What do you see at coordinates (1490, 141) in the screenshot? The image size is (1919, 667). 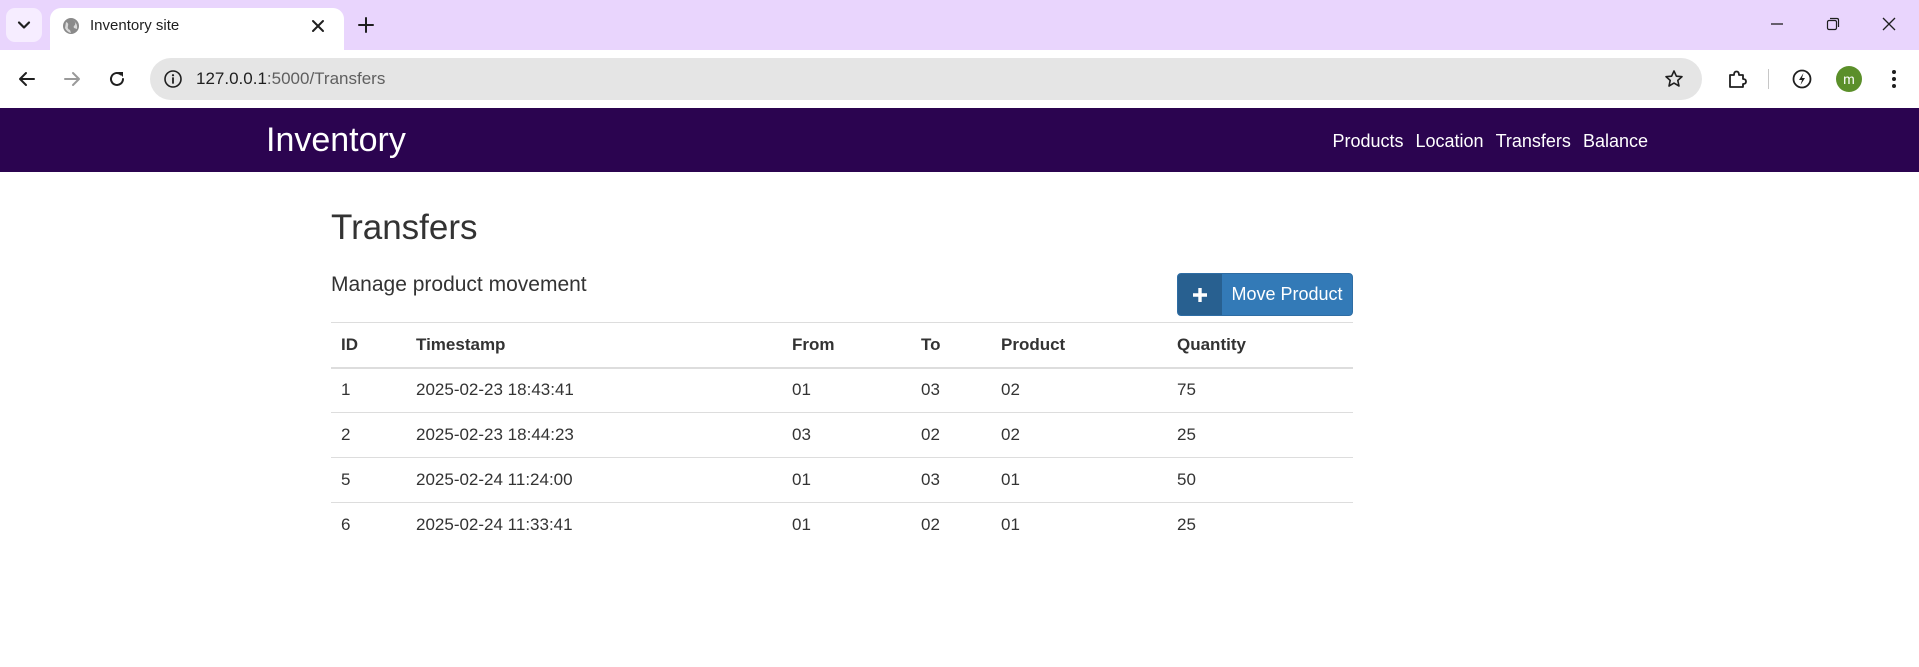 I see `site-nav-links: Products Location Transfers Balance` at bounding box center [1490, 141].